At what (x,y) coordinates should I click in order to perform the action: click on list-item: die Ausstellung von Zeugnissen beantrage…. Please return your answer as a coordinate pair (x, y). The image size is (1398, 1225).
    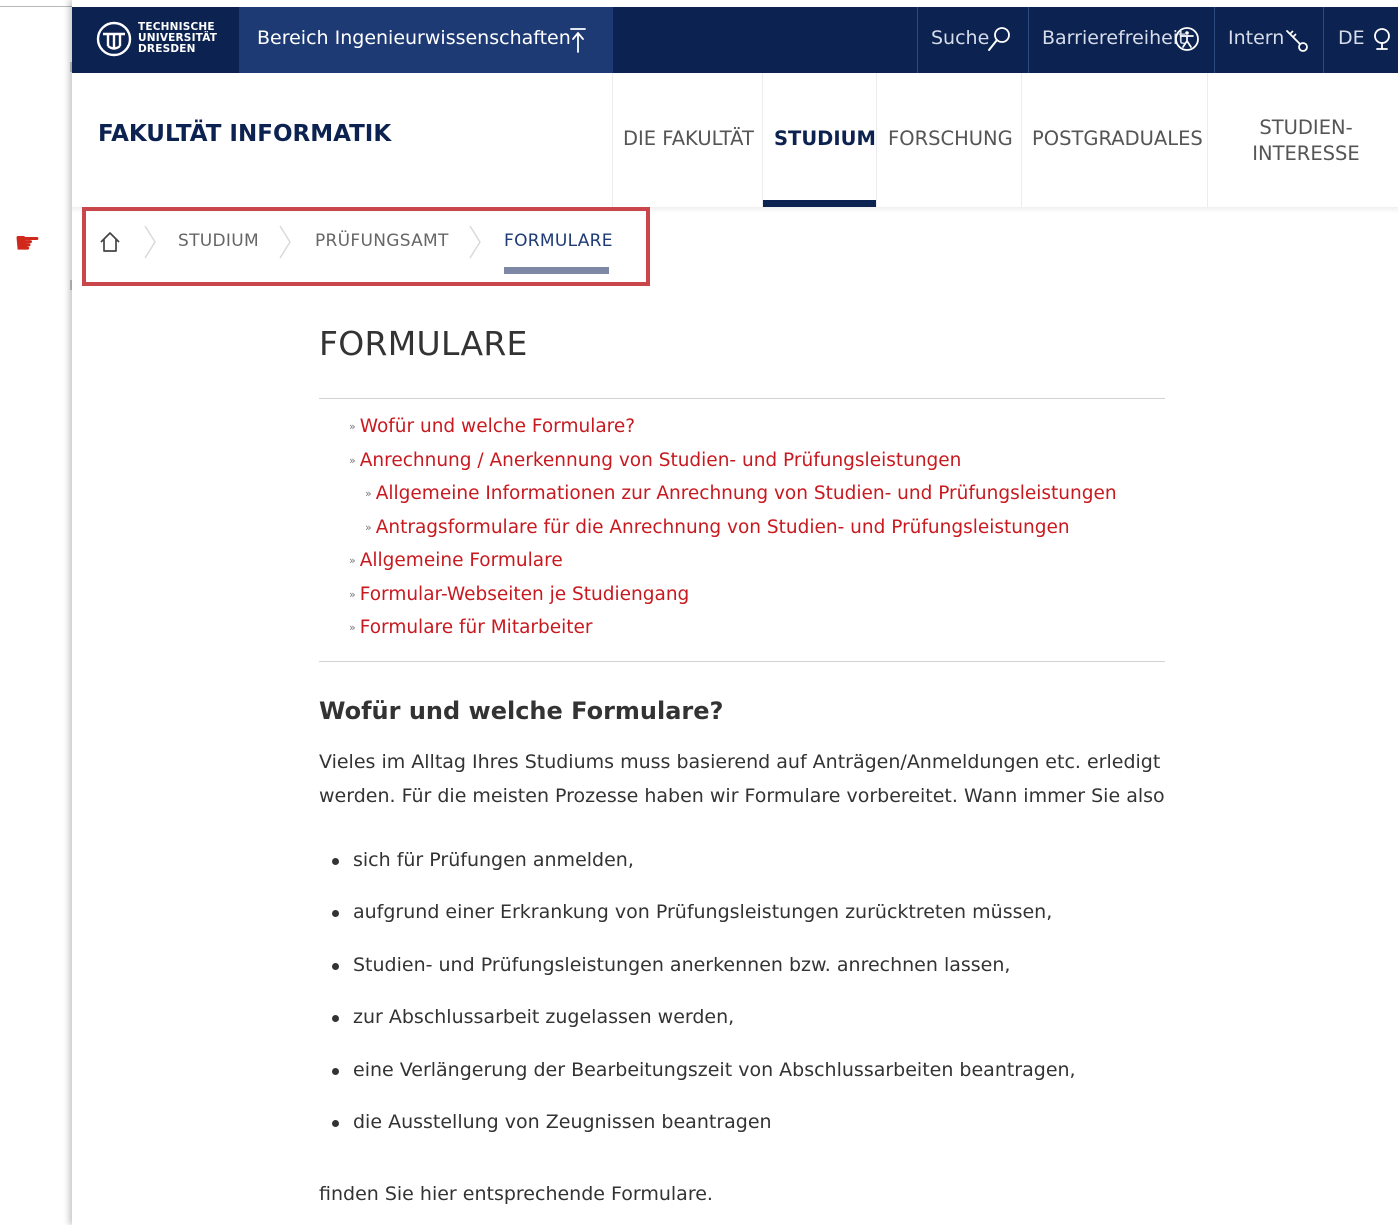
    Looking at the image, I should click on (562, 1122).